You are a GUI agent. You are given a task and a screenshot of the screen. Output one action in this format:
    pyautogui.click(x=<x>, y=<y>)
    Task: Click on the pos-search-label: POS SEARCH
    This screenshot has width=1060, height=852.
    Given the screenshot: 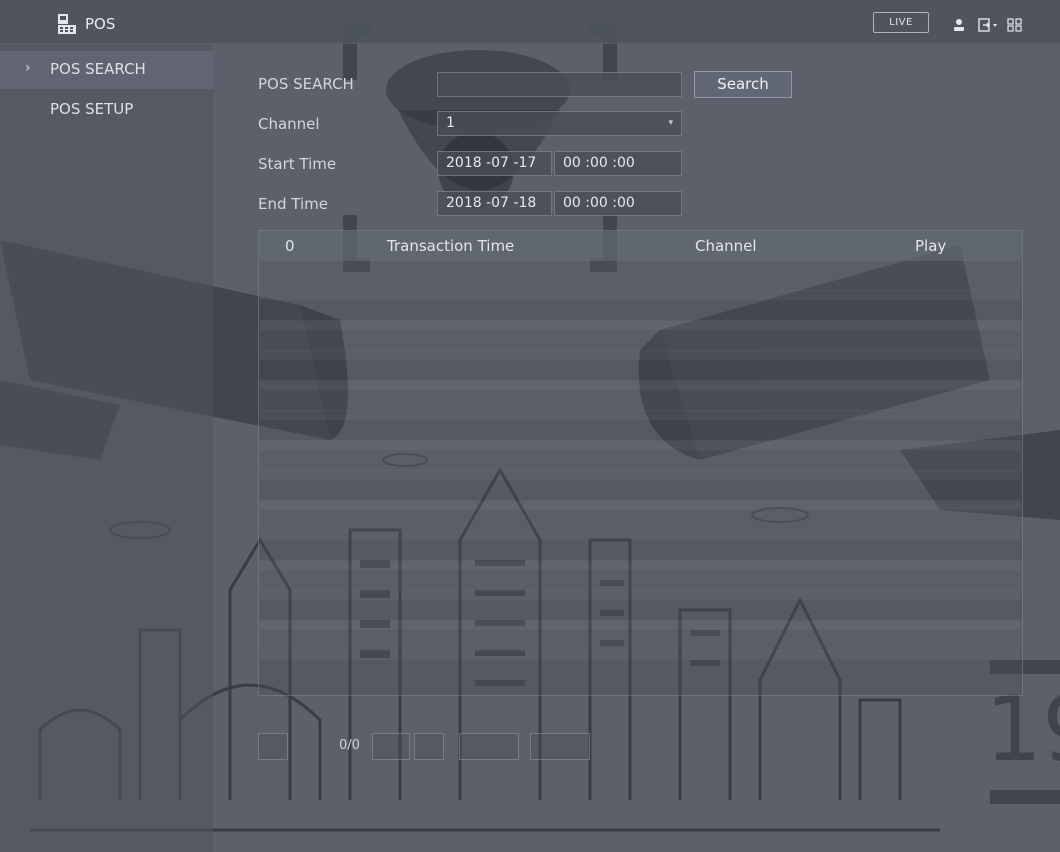 What is the action you would take?
    pyautogui.click(x=306, y=84)
    